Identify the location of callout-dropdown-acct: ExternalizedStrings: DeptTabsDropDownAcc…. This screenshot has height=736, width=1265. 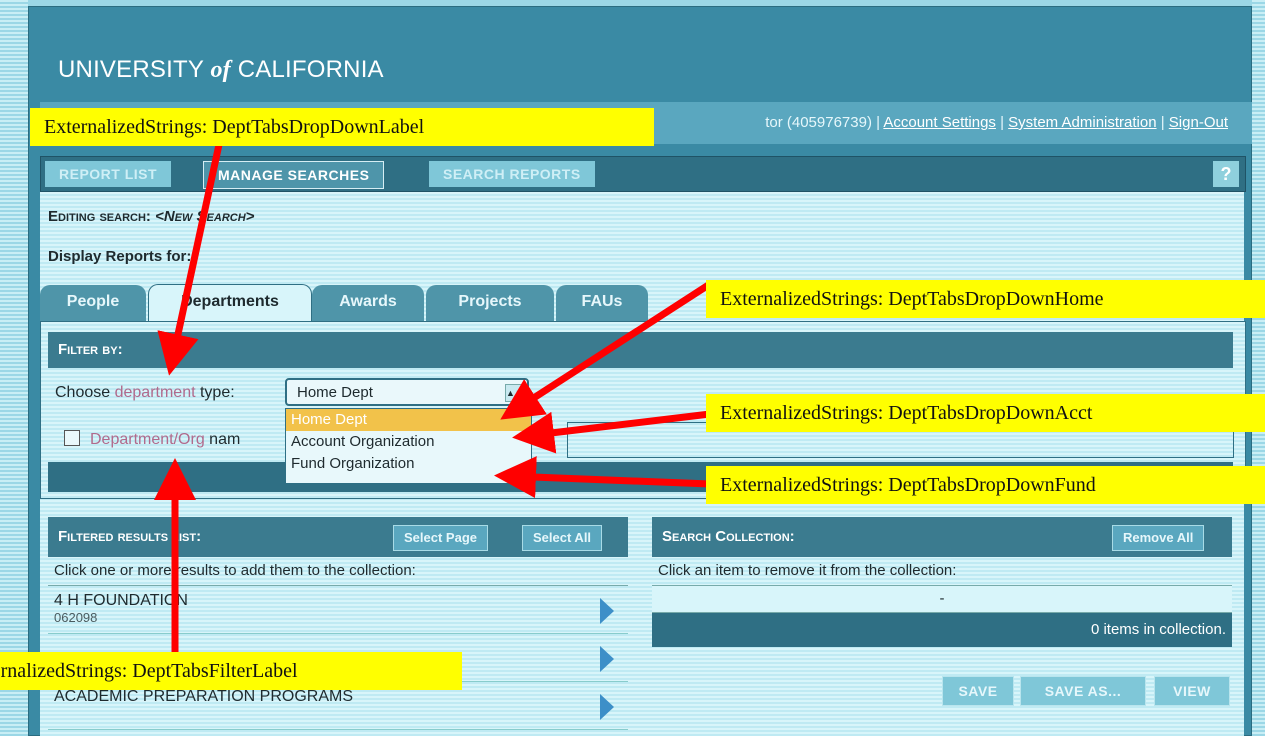
(985, 413).